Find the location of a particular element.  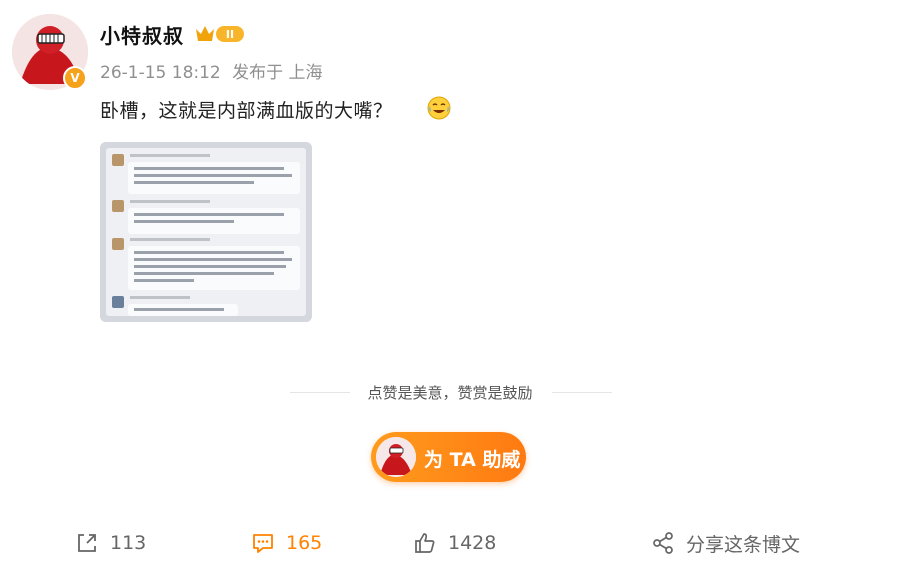

reward-caption: 点赞是美意，赞赏是鼓励 is located at coordinates (450, 393).